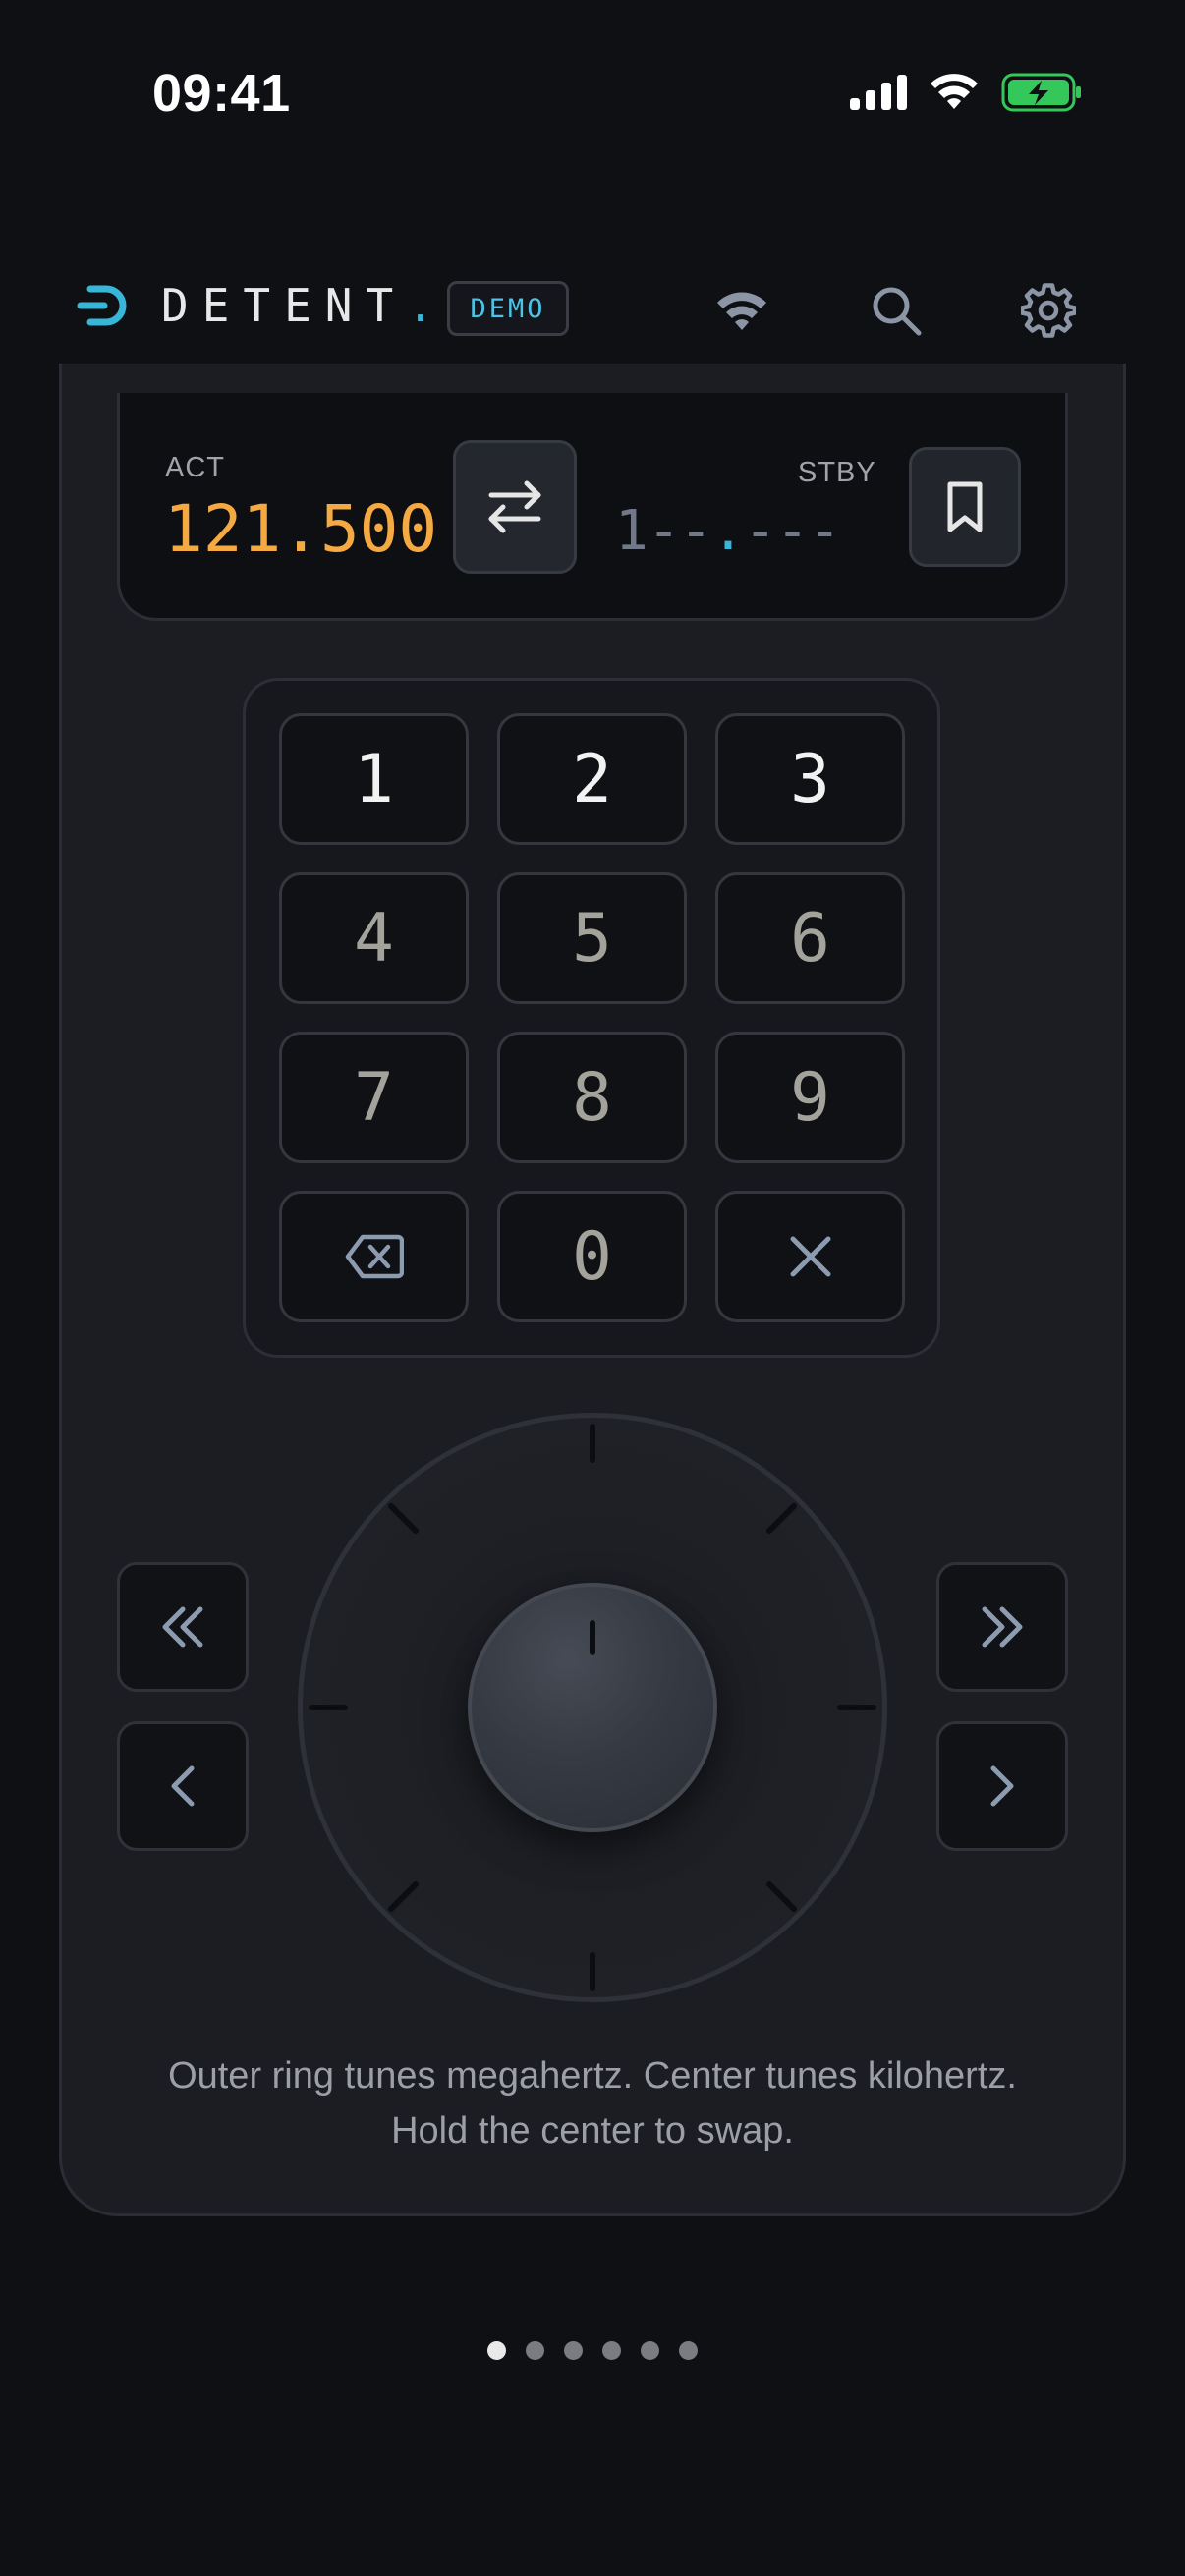  What do you see at coordinates (592, 1256) in the screenshot?
I see `key-0: 0` at bounding box center [592, 1256].